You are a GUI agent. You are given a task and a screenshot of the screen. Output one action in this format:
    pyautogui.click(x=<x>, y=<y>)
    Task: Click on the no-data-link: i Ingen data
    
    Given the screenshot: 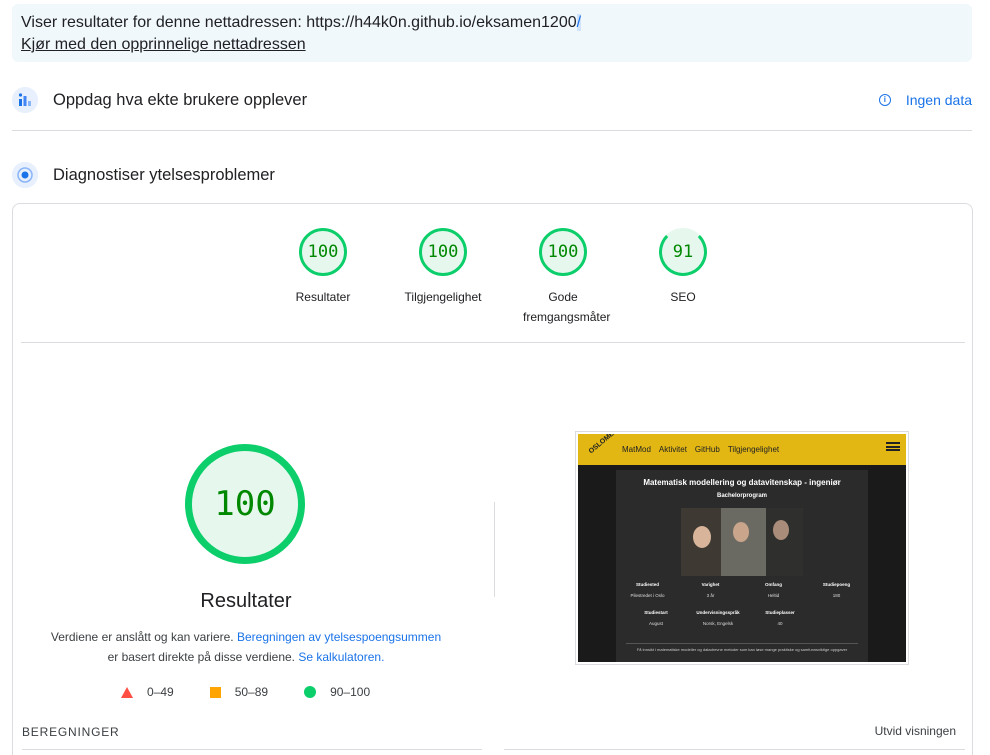 What is the action you would take?
    pyautogui.click(x=925, y=100)
    